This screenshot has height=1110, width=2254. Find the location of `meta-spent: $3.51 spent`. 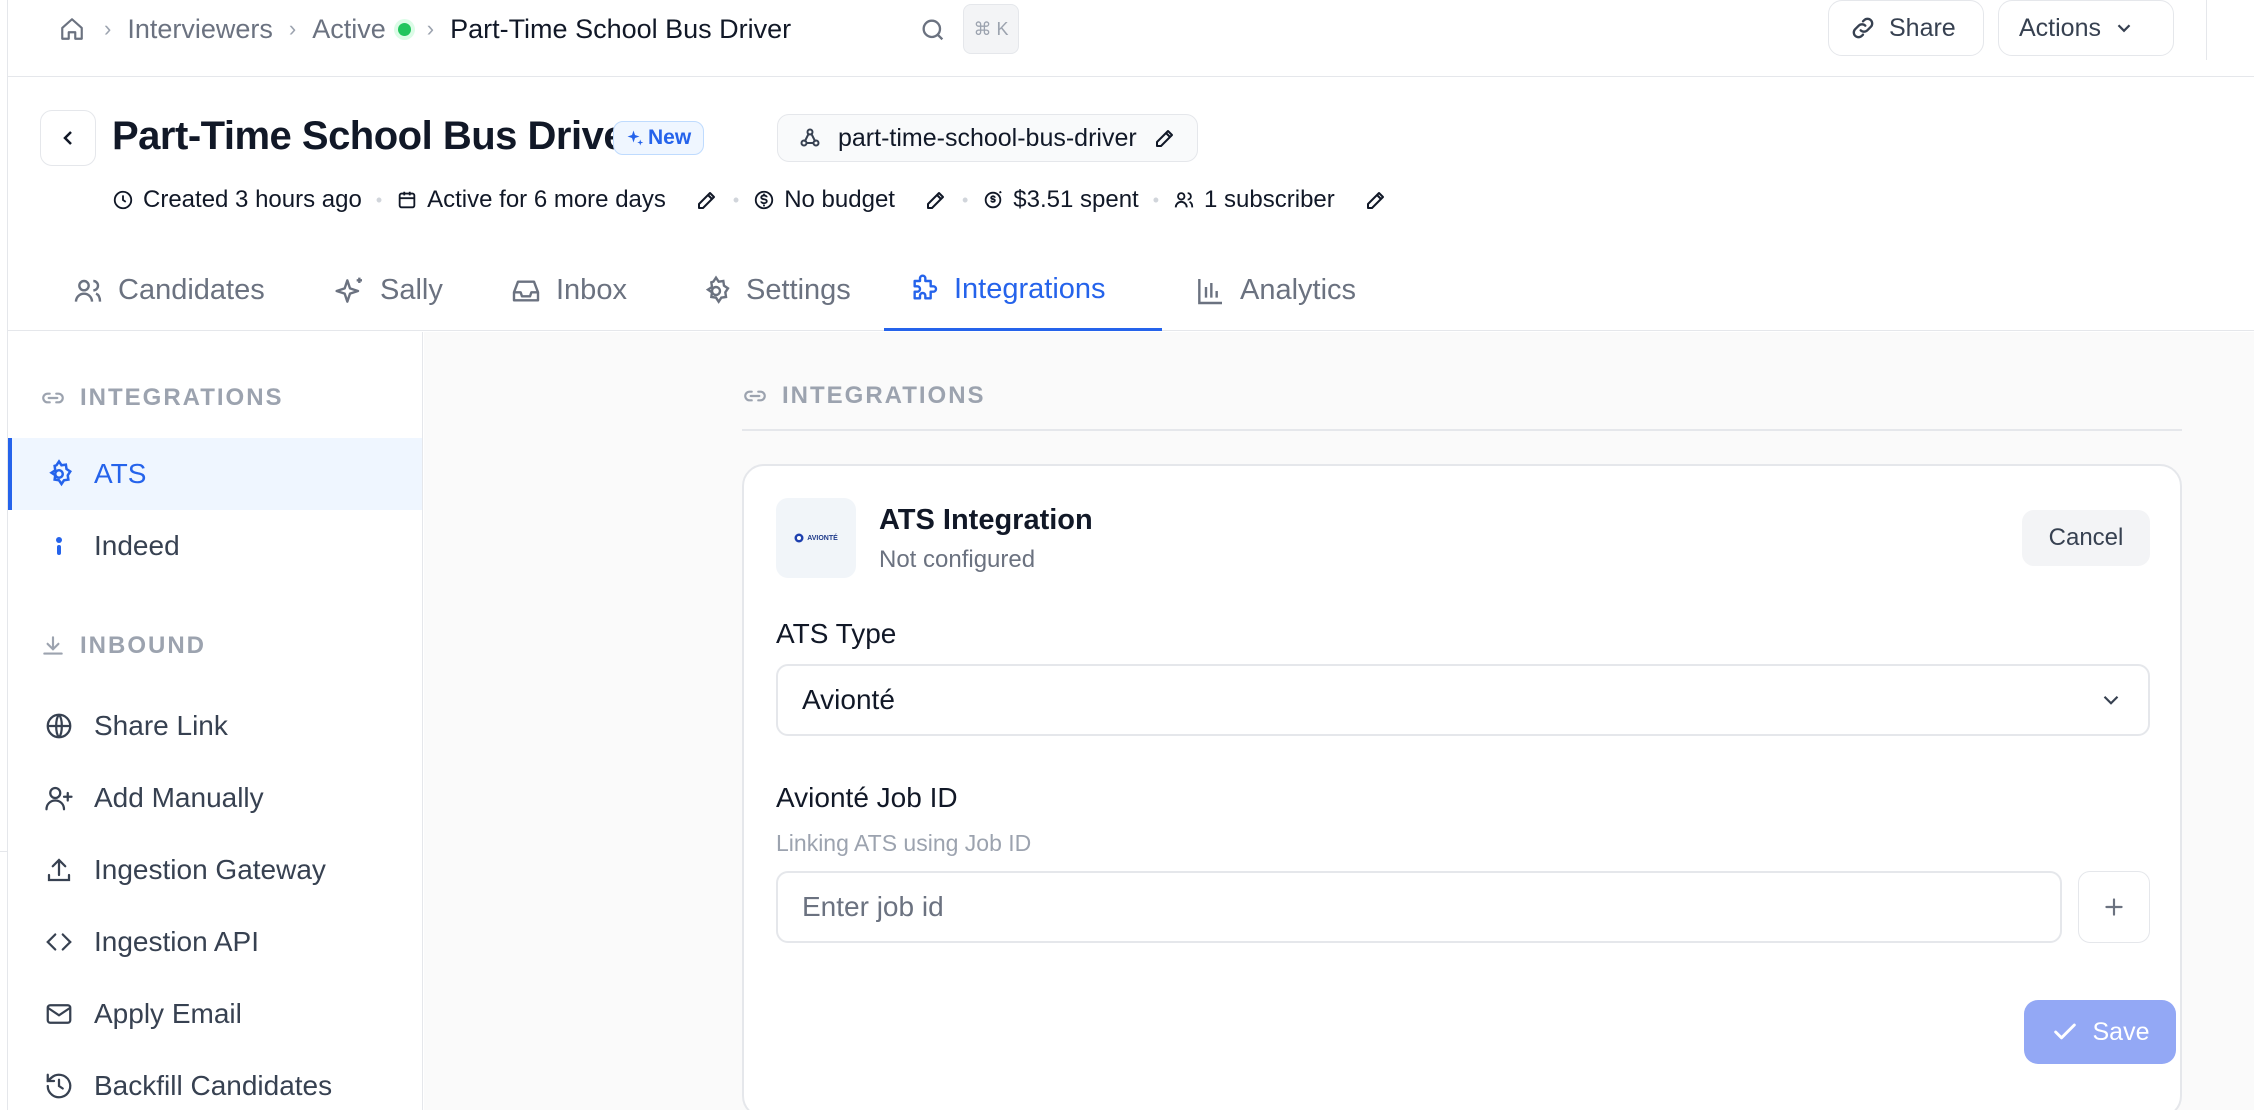

meta-spent: $3.51 spent is located at coordinates (1060, 200).